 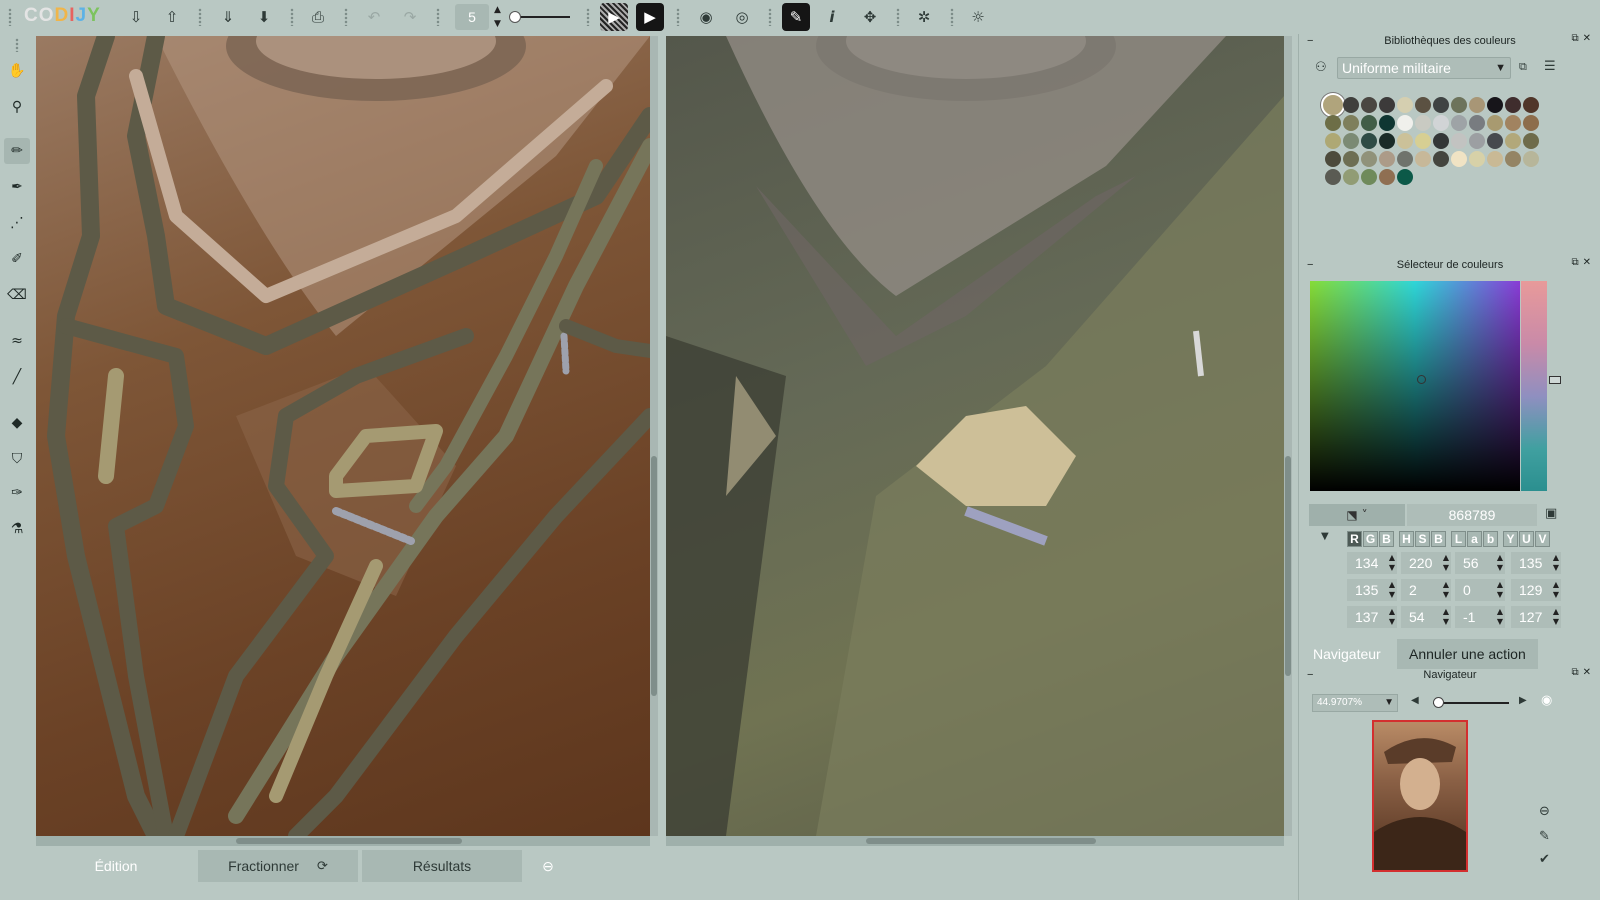 I want to click on color-mode-button: L, so click(x=1458, y=539).